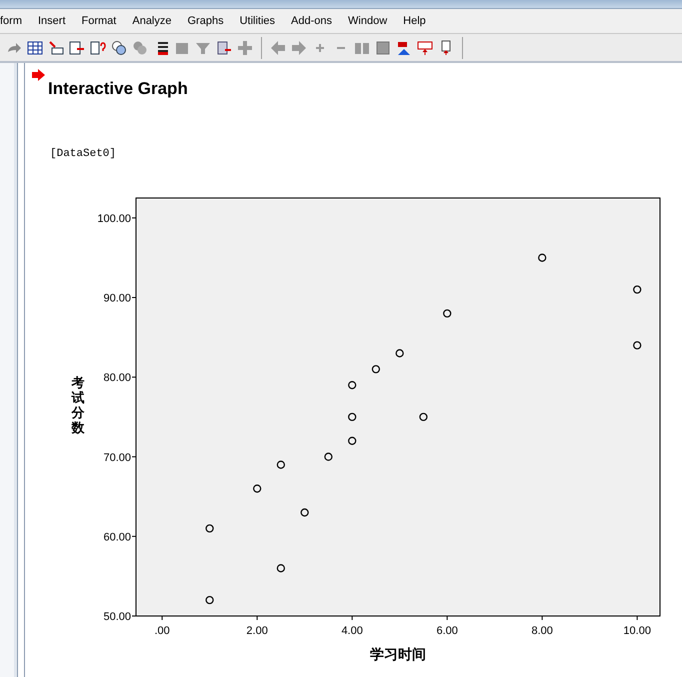  I want to click on x-tick-label: 6.00, so click(447, 631).